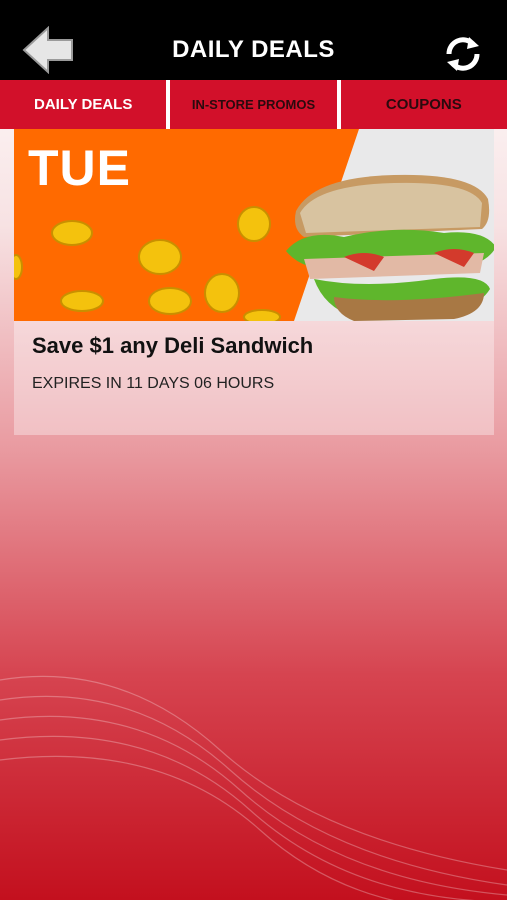 The height and width of the screenshot is (900, 507). What do you see at coordinates (173, 345) in the screenshot?
I see `deal-title: Save $1 any Deli Sandwich` at bounding box center [173, 345].